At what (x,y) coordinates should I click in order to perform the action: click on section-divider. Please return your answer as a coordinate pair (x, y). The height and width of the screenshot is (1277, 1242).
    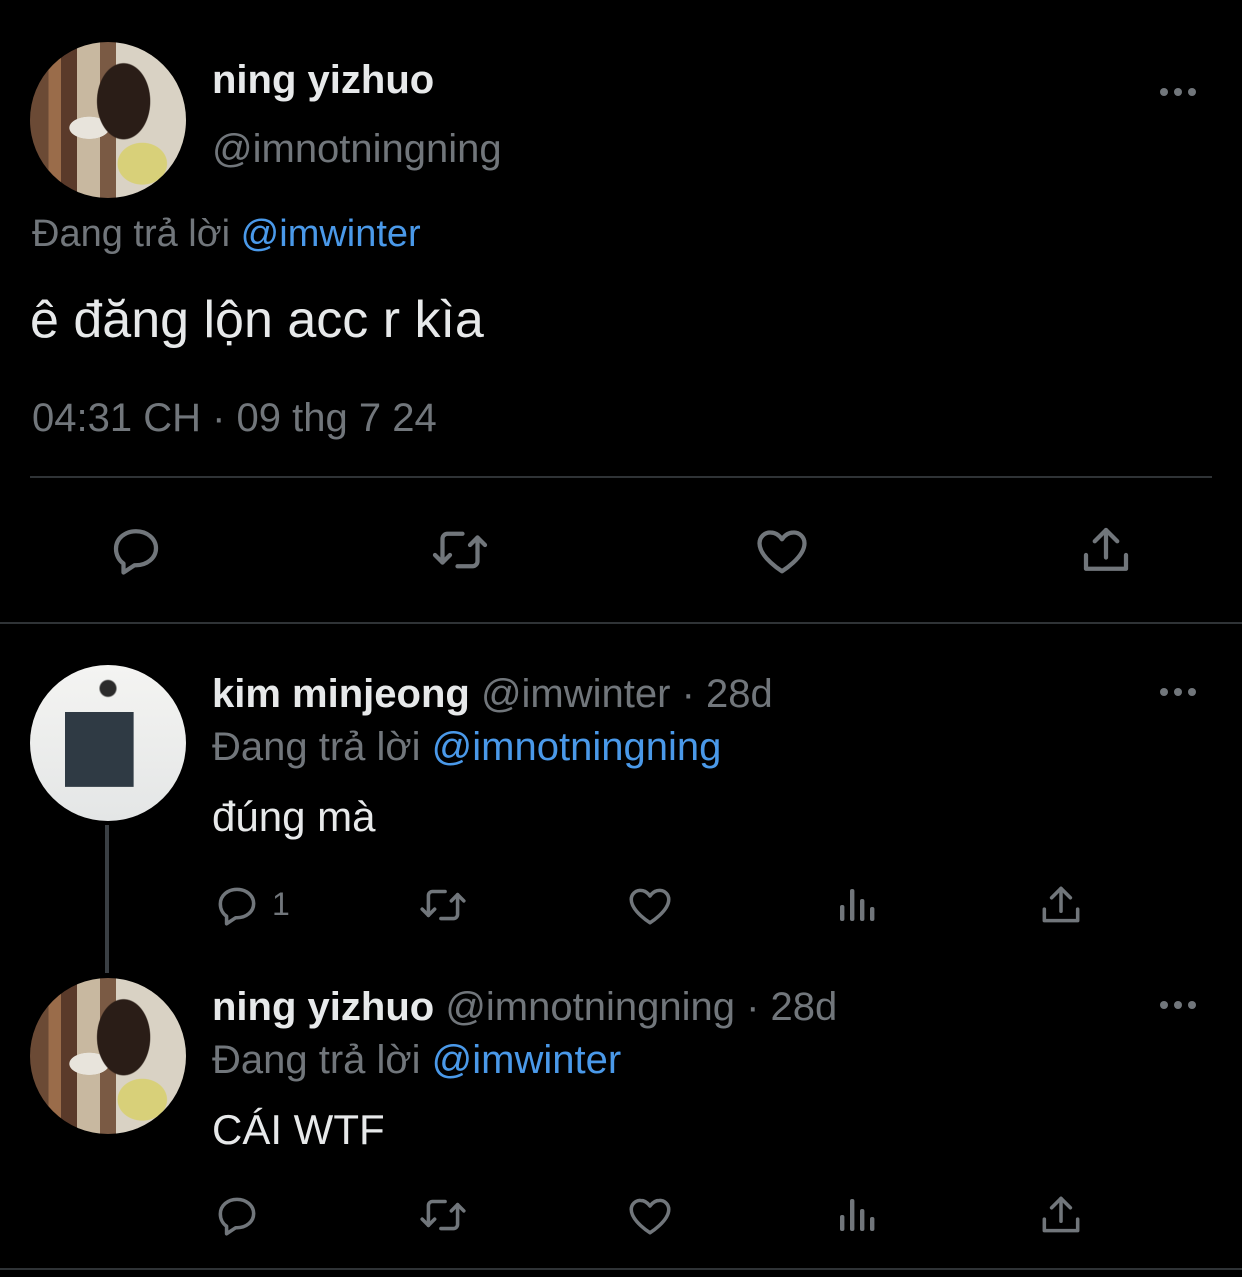
    Looking at the image, I should click on (621, 623).